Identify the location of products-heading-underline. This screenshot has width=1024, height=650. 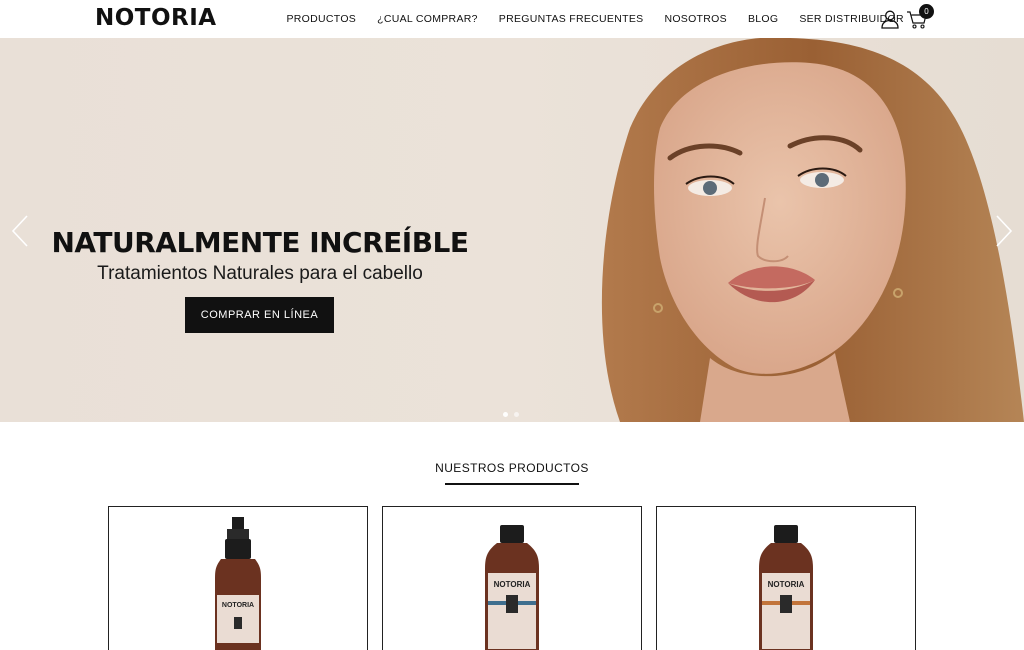
(512, 484).